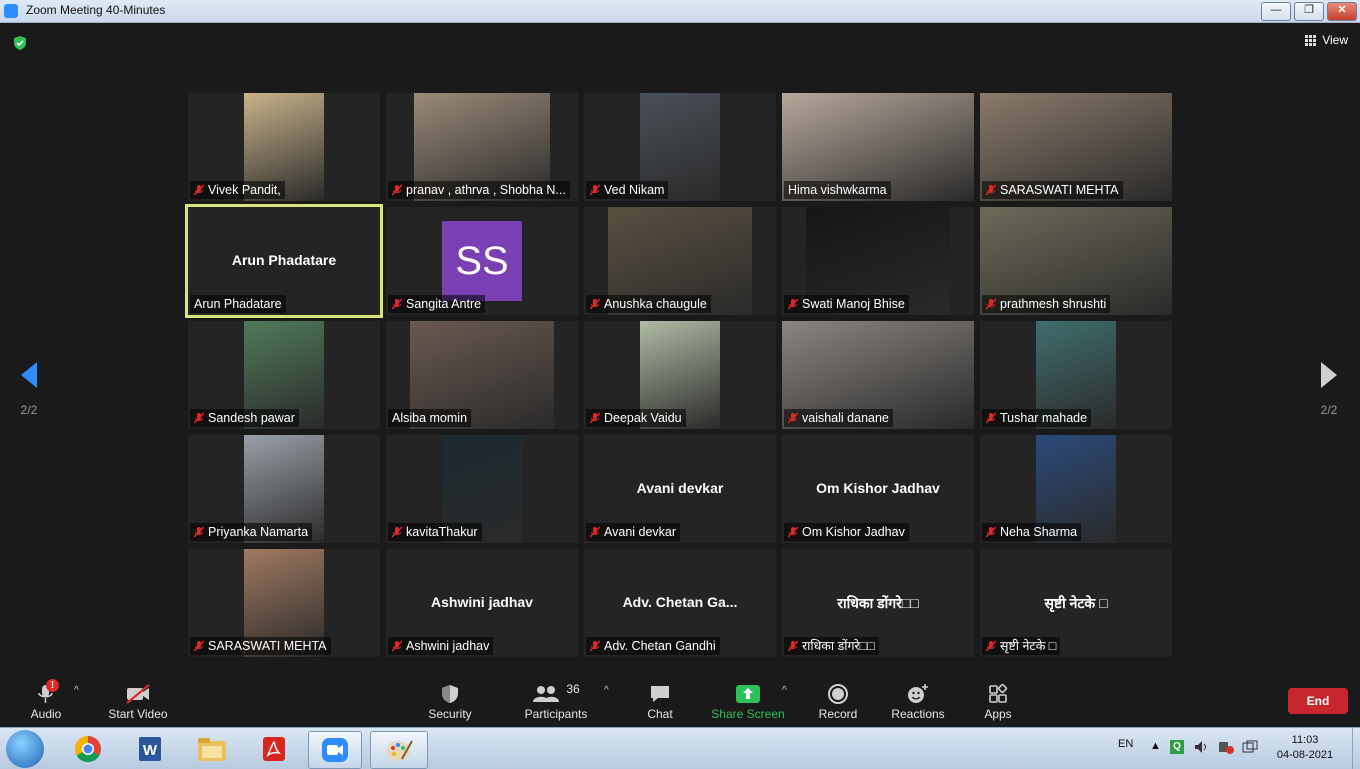  What do you see at coordinates (1305, 748) in the screenshot?
I see `system-clock: 11:03 04-08-2021` at bounding box center [1305, 748].